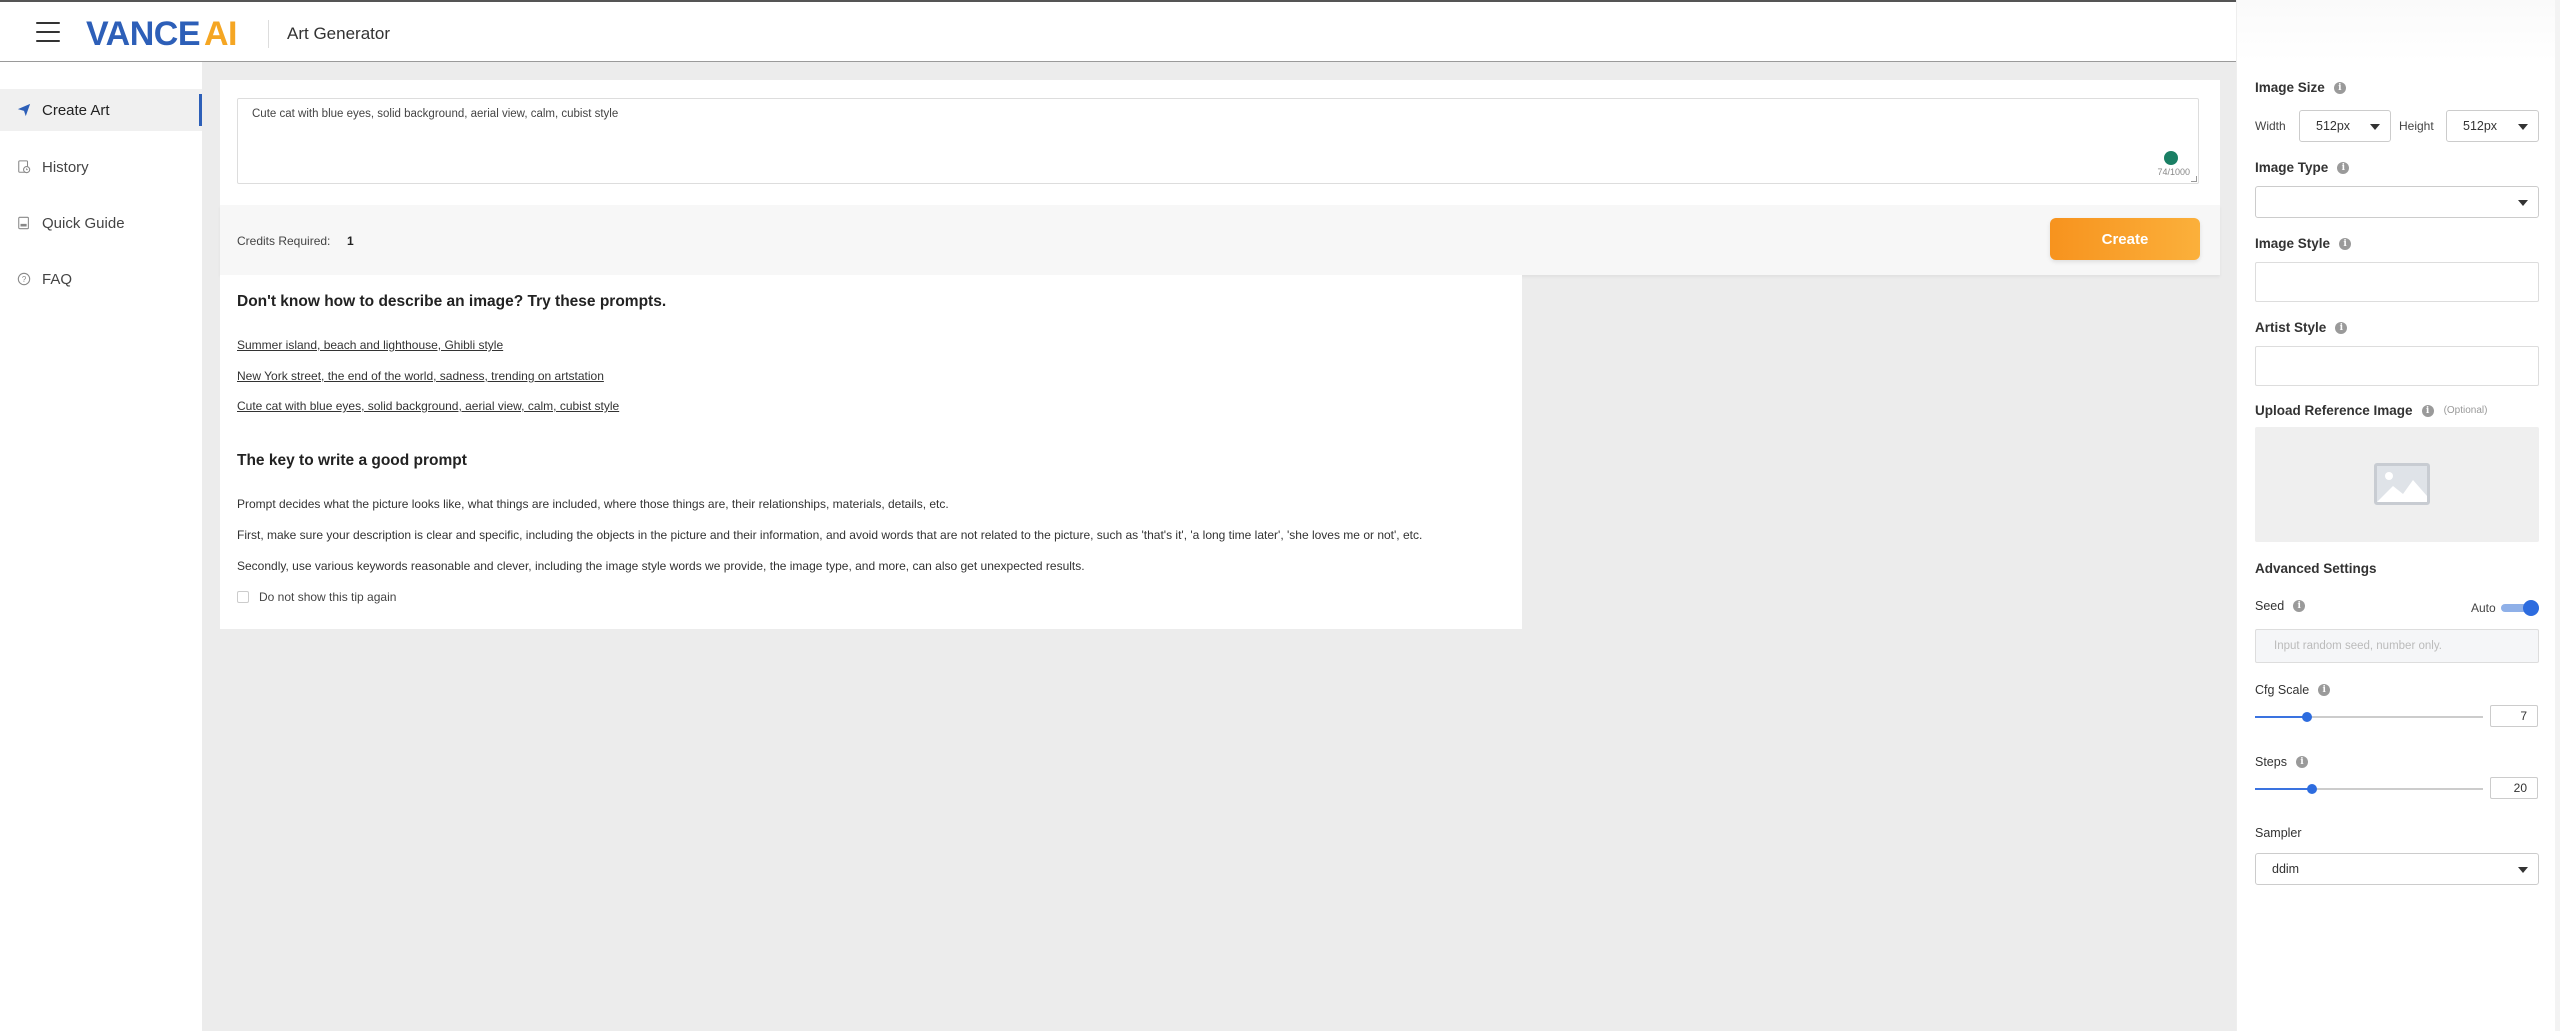 This screenshot has height=1031, width=2560. I want to click on image-type-label: Image Type i, so click(2302, 167).